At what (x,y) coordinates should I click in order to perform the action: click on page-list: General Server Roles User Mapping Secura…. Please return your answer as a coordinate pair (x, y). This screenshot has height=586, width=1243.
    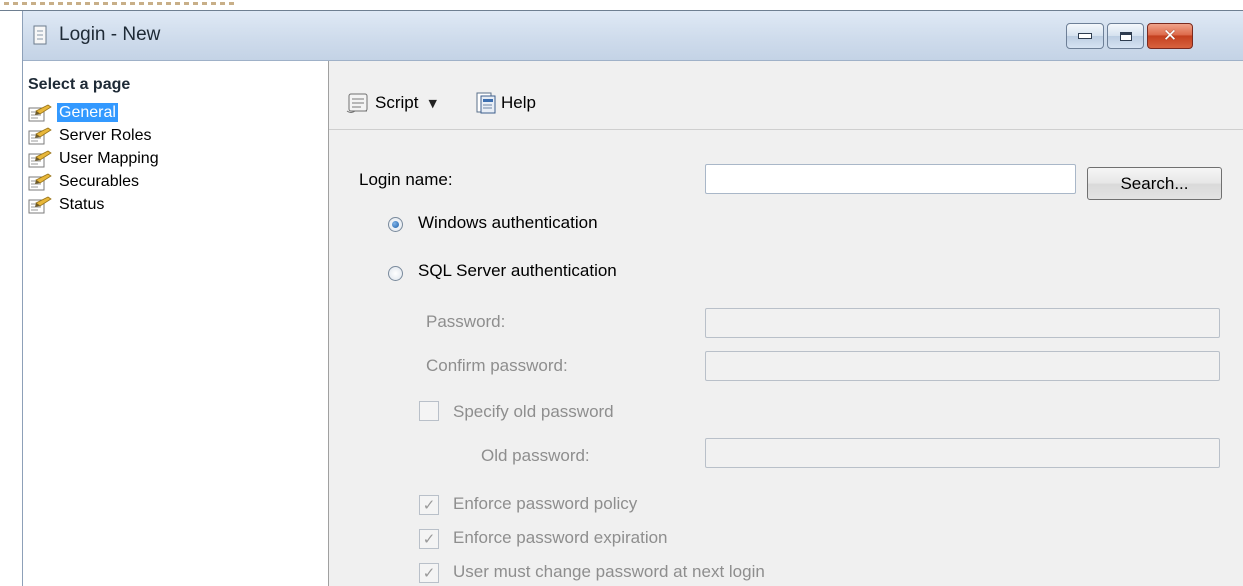
    Looking at the image, I should click on (173, 158).